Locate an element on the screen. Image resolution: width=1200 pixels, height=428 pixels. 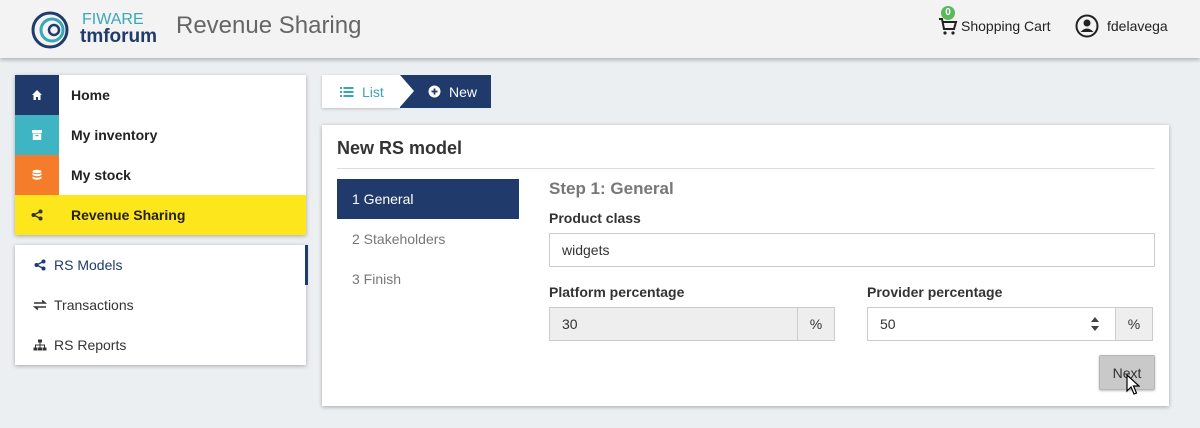
username: fdelavega is located at coordinates (1137, 26).